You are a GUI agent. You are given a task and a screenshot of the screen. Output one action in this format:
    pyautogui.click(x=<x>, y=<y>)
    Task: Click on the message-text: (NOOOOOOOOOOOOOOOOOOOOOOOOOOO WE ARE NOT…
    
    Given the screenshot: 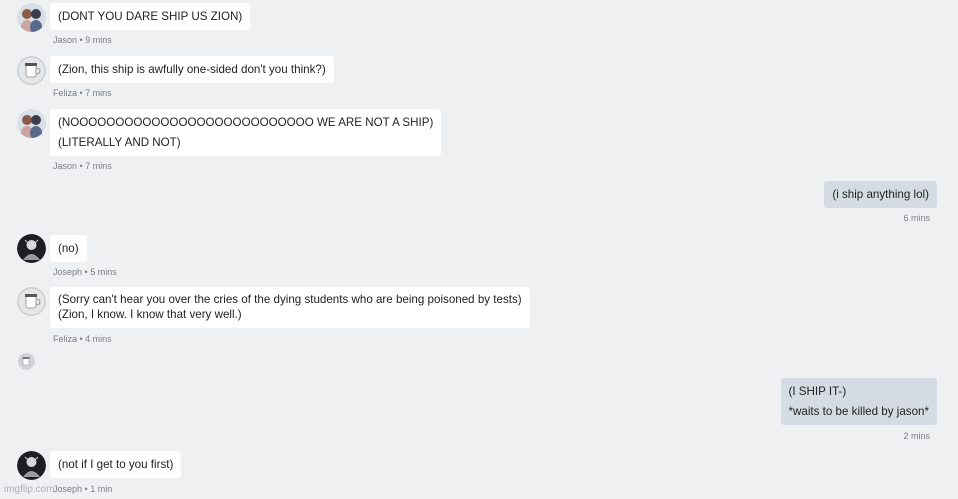 What is the action you would take?
    pyautogui.click(x=246, y=122)
    